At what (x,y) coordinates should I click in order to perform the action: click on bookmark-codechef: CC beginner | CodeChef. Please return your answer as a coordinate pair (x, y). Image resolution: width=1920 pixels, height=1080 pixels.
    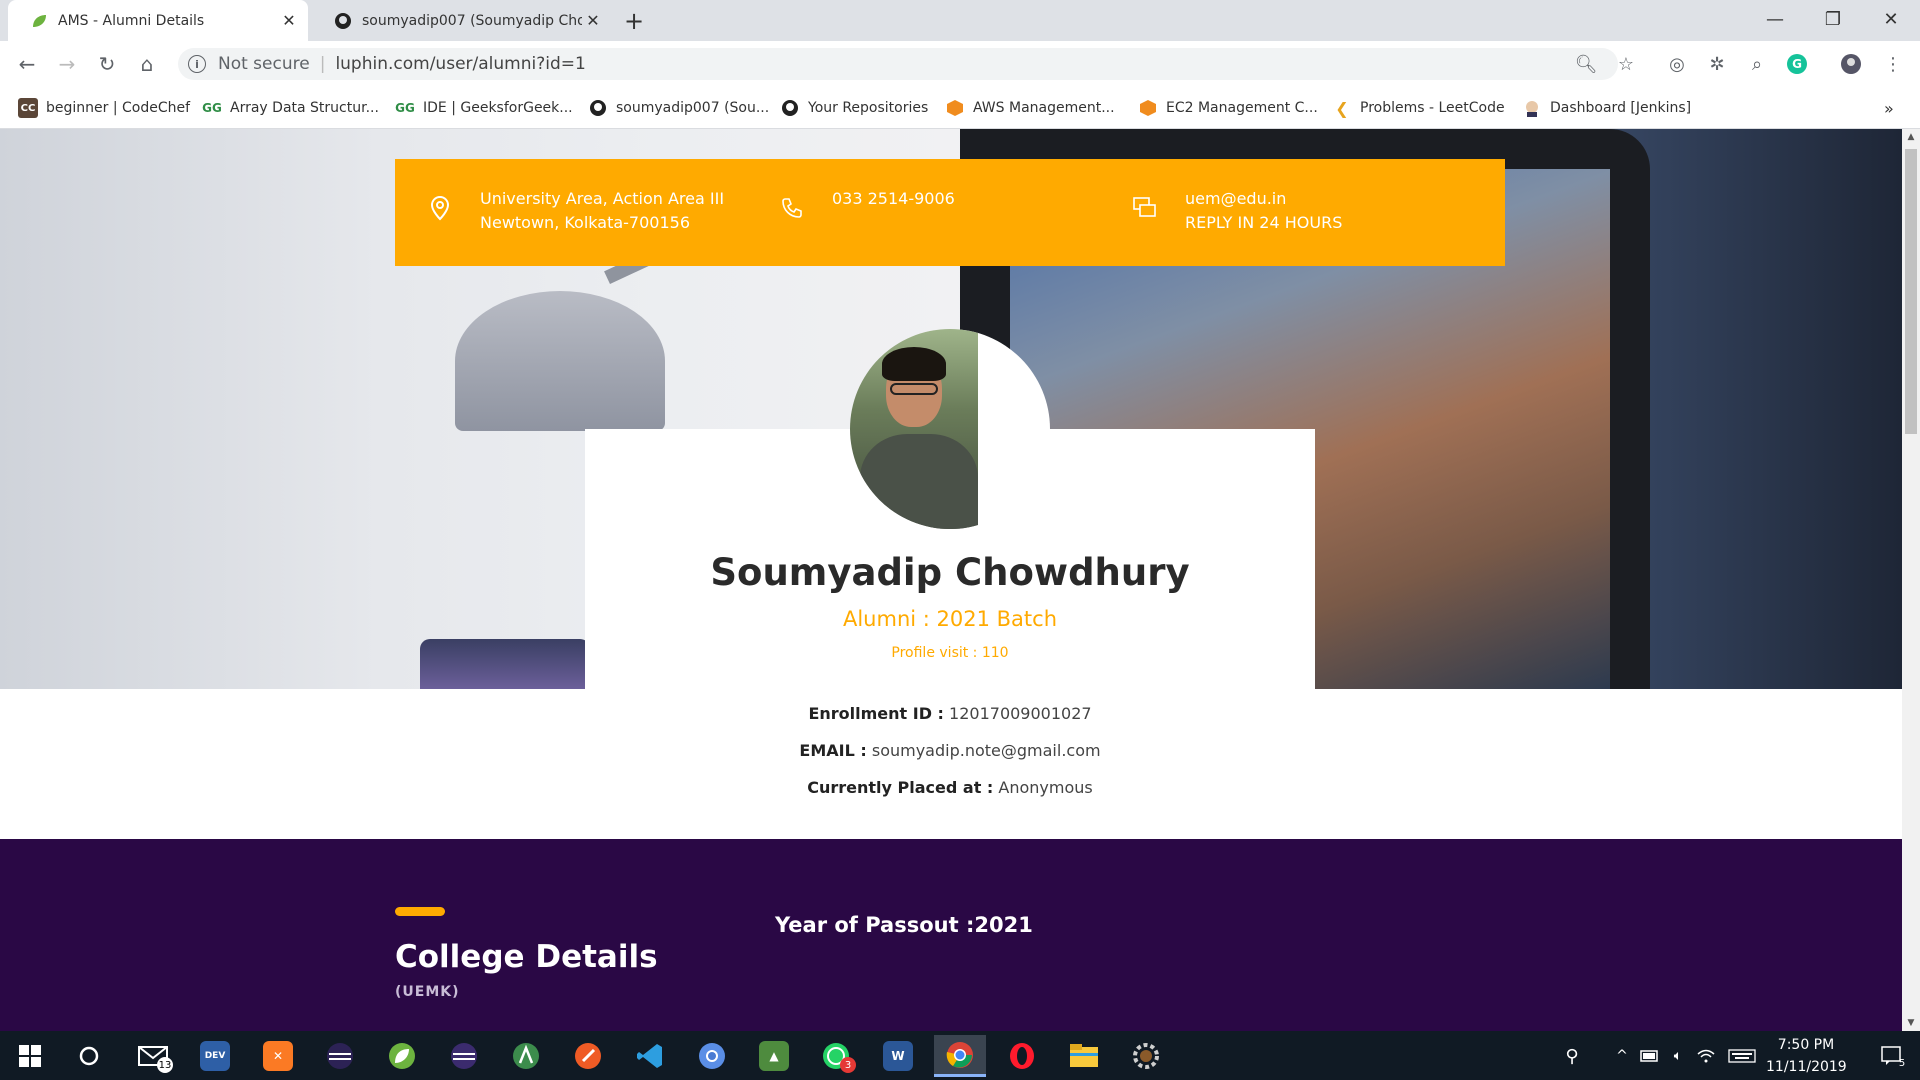
    Looking at the image, I should click on (104, 108).